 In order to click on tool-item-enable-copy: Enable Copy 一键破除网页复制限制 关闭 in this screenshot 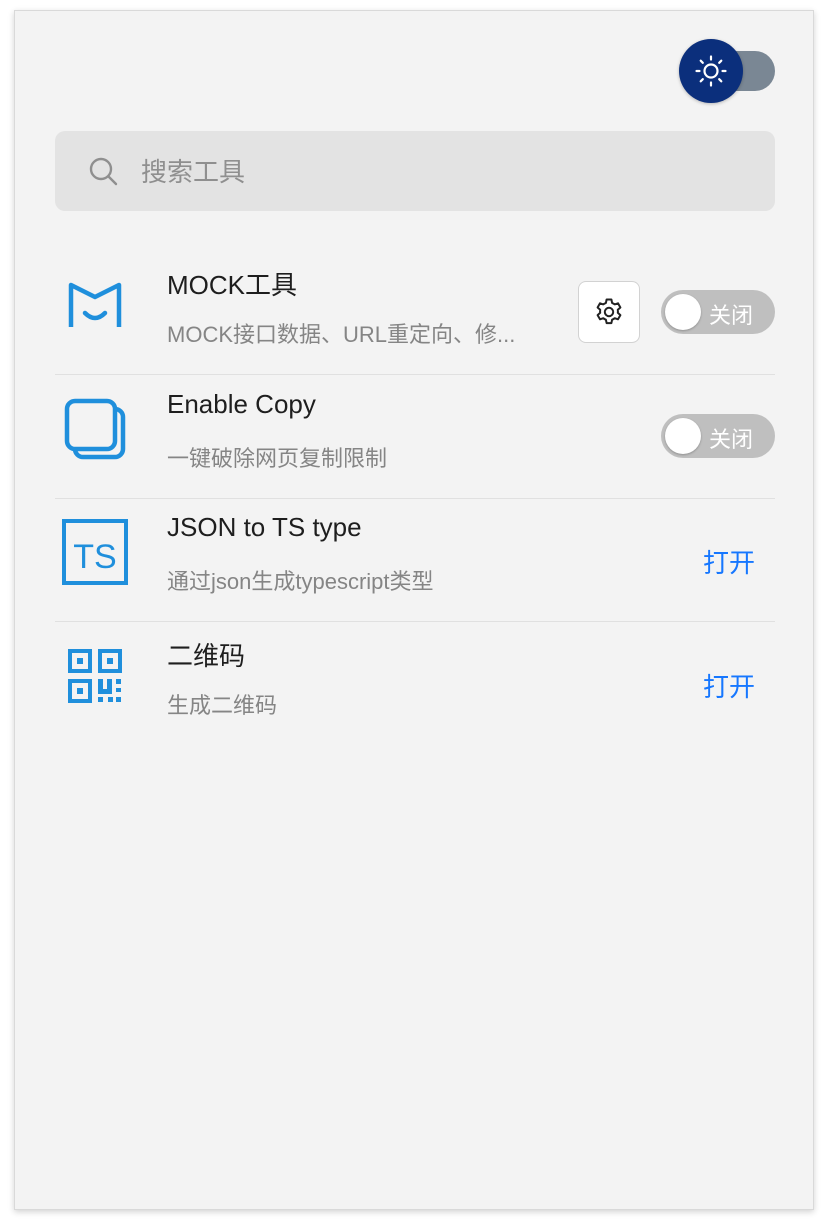, I will do `click(415, 437)`.